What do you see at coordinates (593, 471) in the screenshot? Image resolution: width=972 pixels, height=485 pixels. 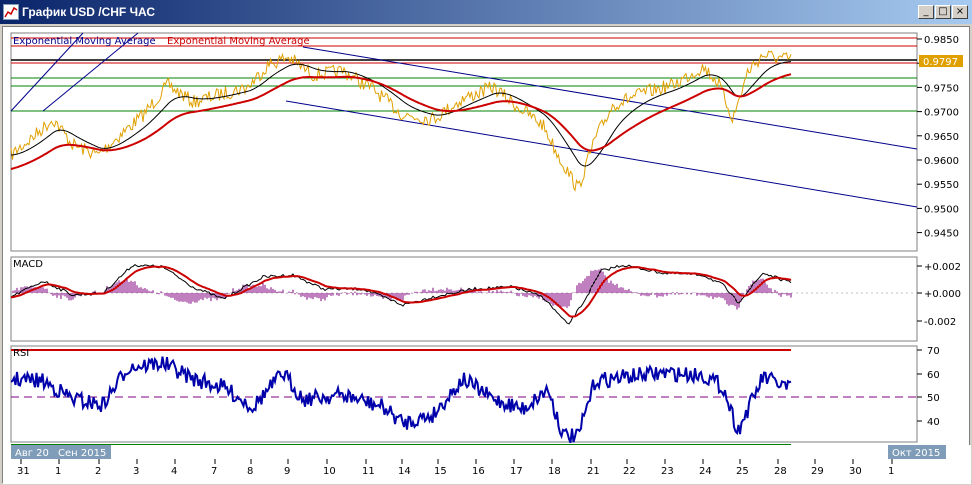 I see `time-tick-label: 21` at bounding box center [593, 471].